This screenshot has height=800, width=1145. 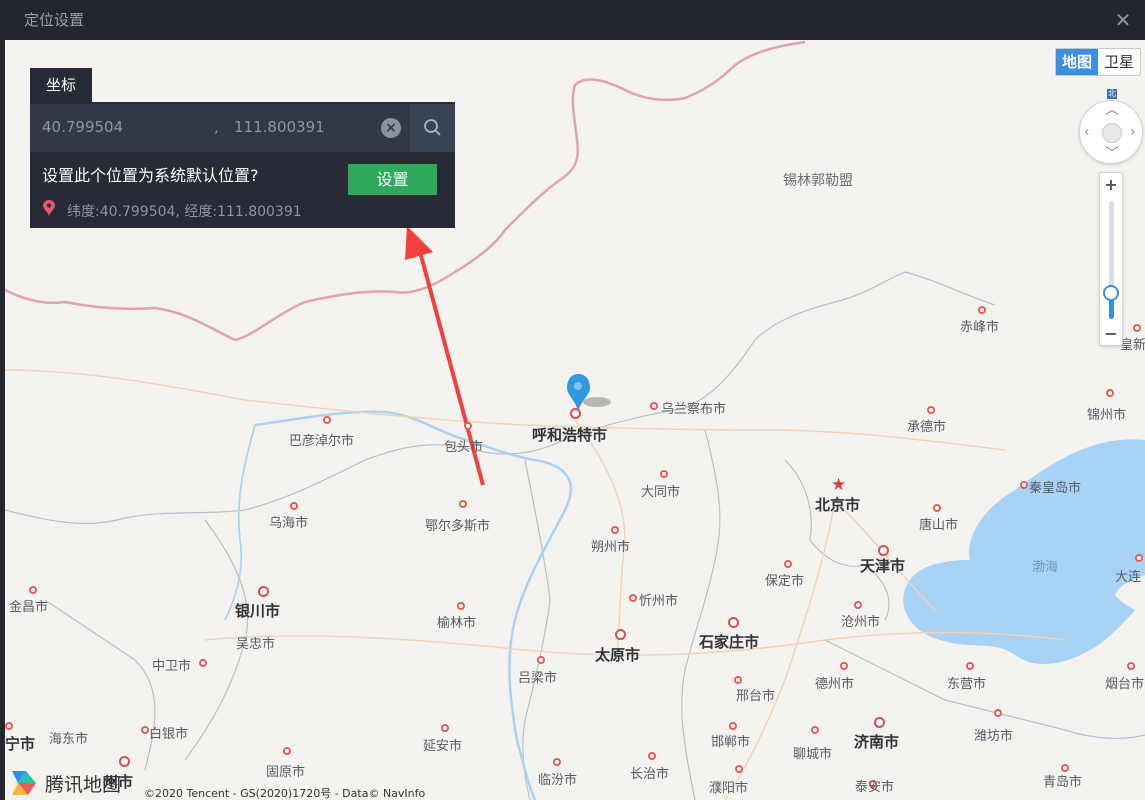 I want to click on city-label: 忻州市, so click(x=659, y=601).